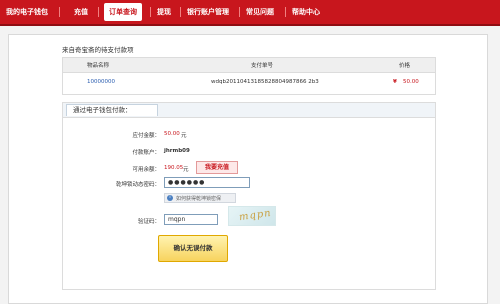 Image resolution: width=500 pixels, height=304 pixels. I want to click on order-title: 来自奇宝斋的待支付款项, so click(98, 50).